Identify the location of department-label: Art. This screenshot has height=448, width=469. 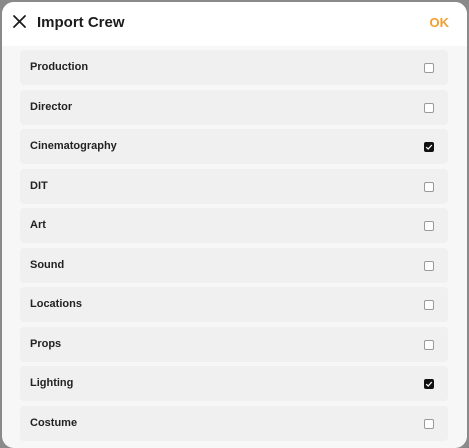
(38, 225).